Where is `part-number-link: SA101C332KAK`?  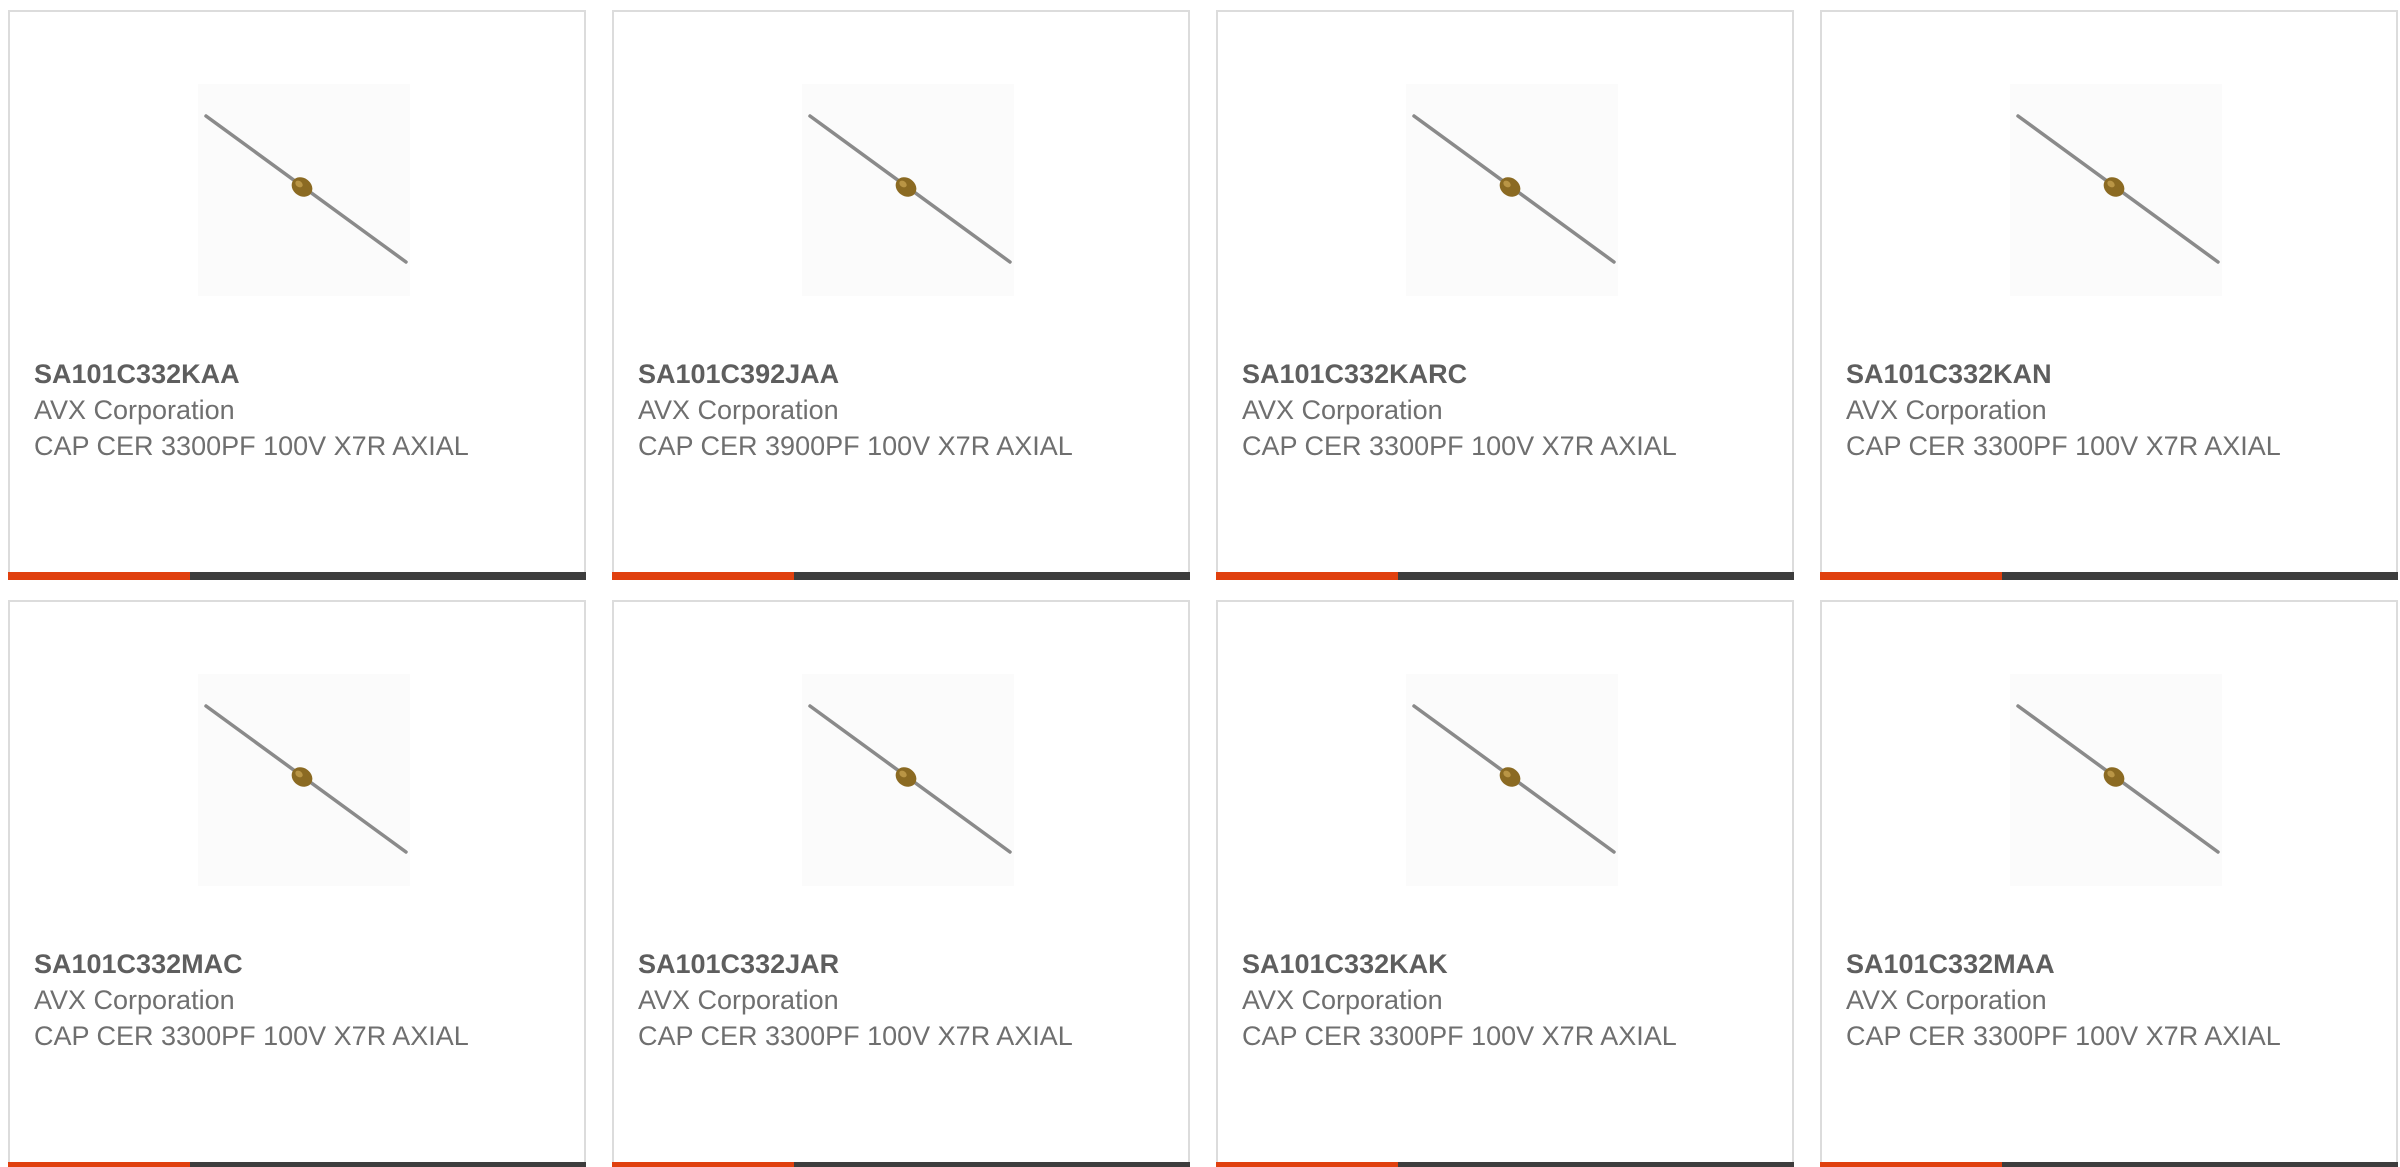 part-number-link: SA101C332KAK is located at coordinates (1462, 964).